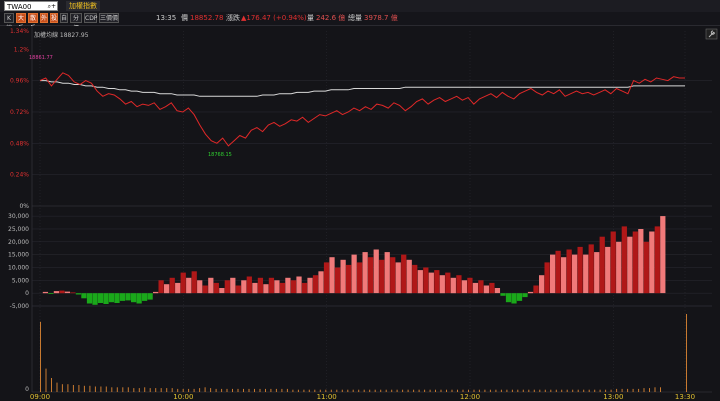 The image size is (720, 401). Describe the element at coordinates (166, 18) in the screenshot. I see `quote-time: 13:35` at that location.